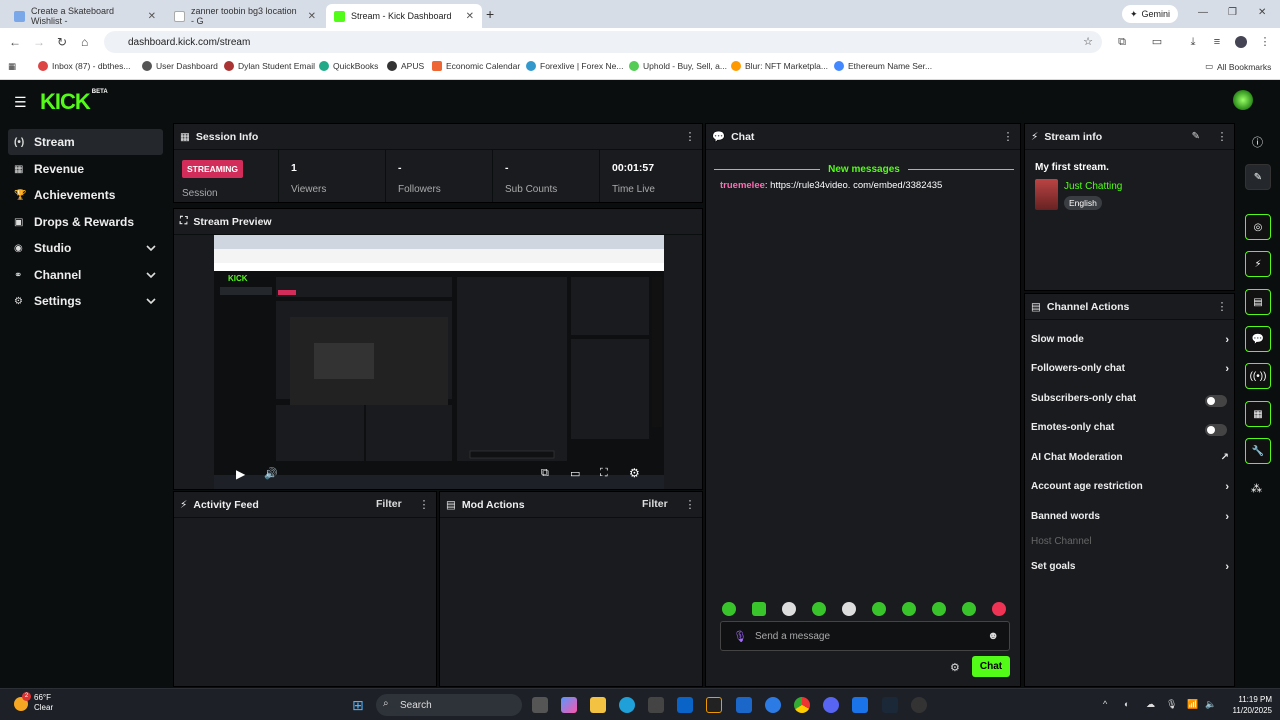 This screenshot has height=720, width=1280. What do you see at coordinates (1150, 704) in the screenshot?
I see `tray-cloud-icon: ☁` at bounding box center [1150, 704].